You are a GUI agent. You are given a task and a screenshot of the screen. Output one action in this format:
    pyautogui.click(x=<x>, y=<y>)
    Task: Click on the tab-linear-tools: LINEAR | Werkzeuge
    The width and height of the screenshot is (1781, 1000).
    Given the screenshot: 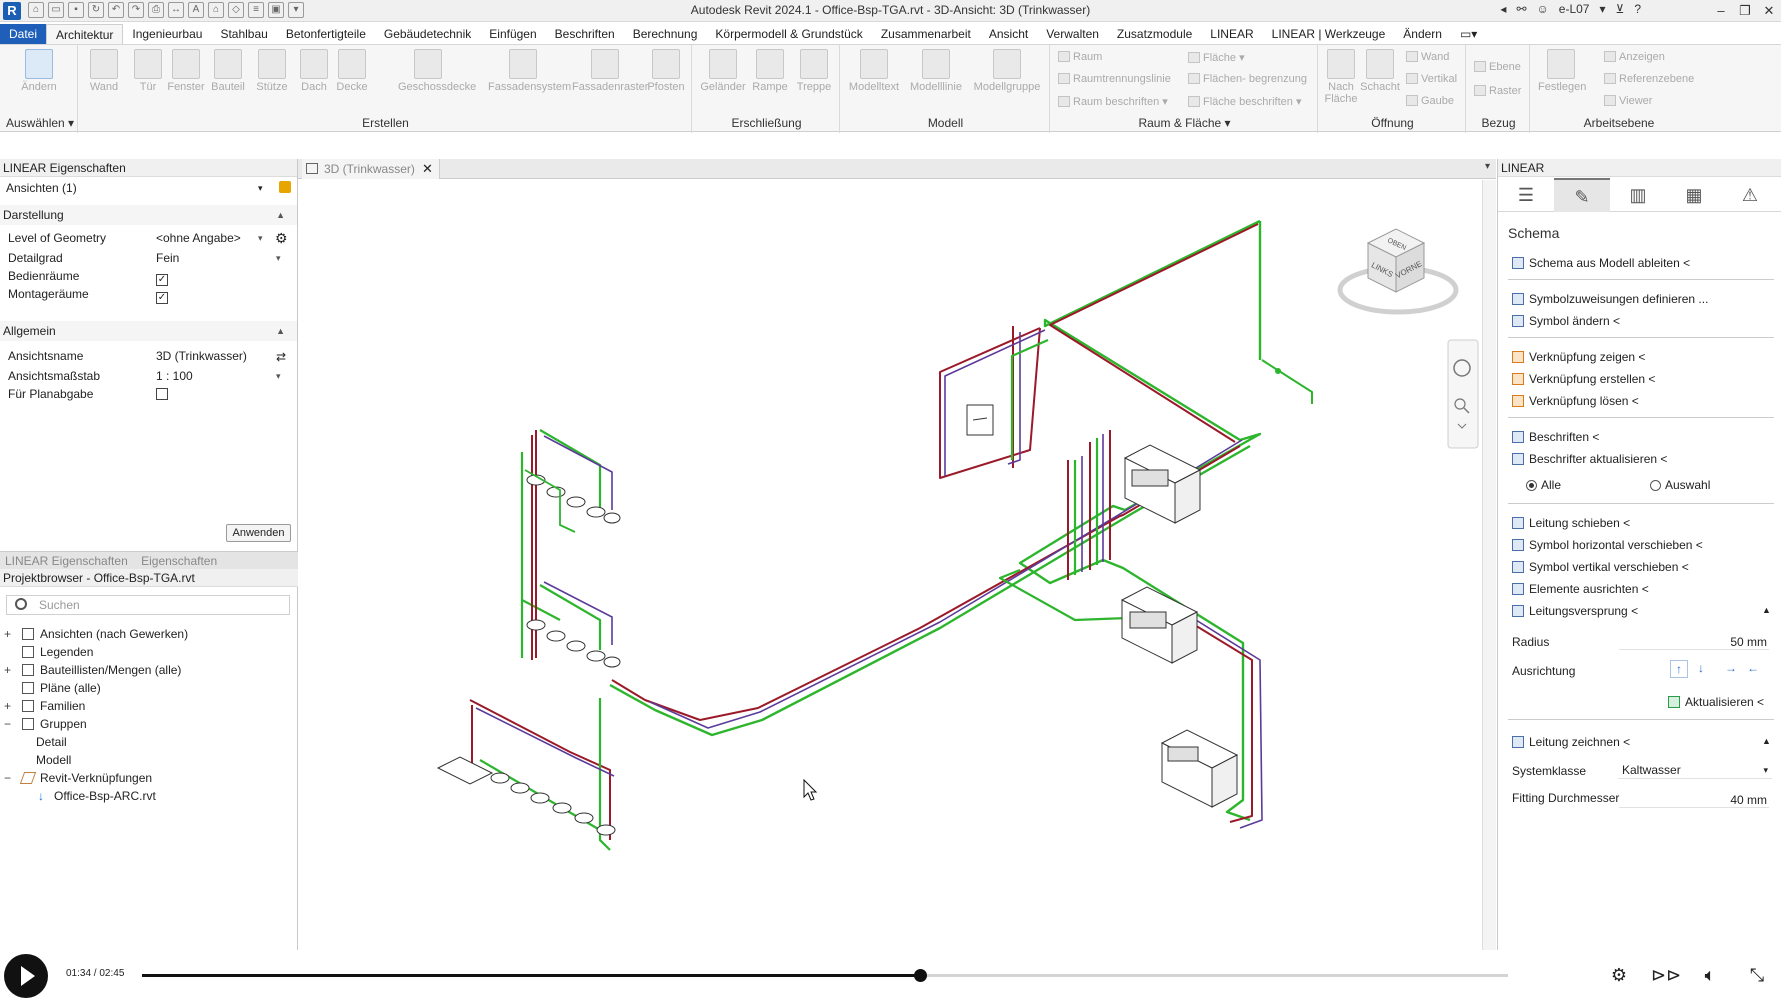 What is the action you would take?
    pyautogui.click(x=1329, y=34)
    